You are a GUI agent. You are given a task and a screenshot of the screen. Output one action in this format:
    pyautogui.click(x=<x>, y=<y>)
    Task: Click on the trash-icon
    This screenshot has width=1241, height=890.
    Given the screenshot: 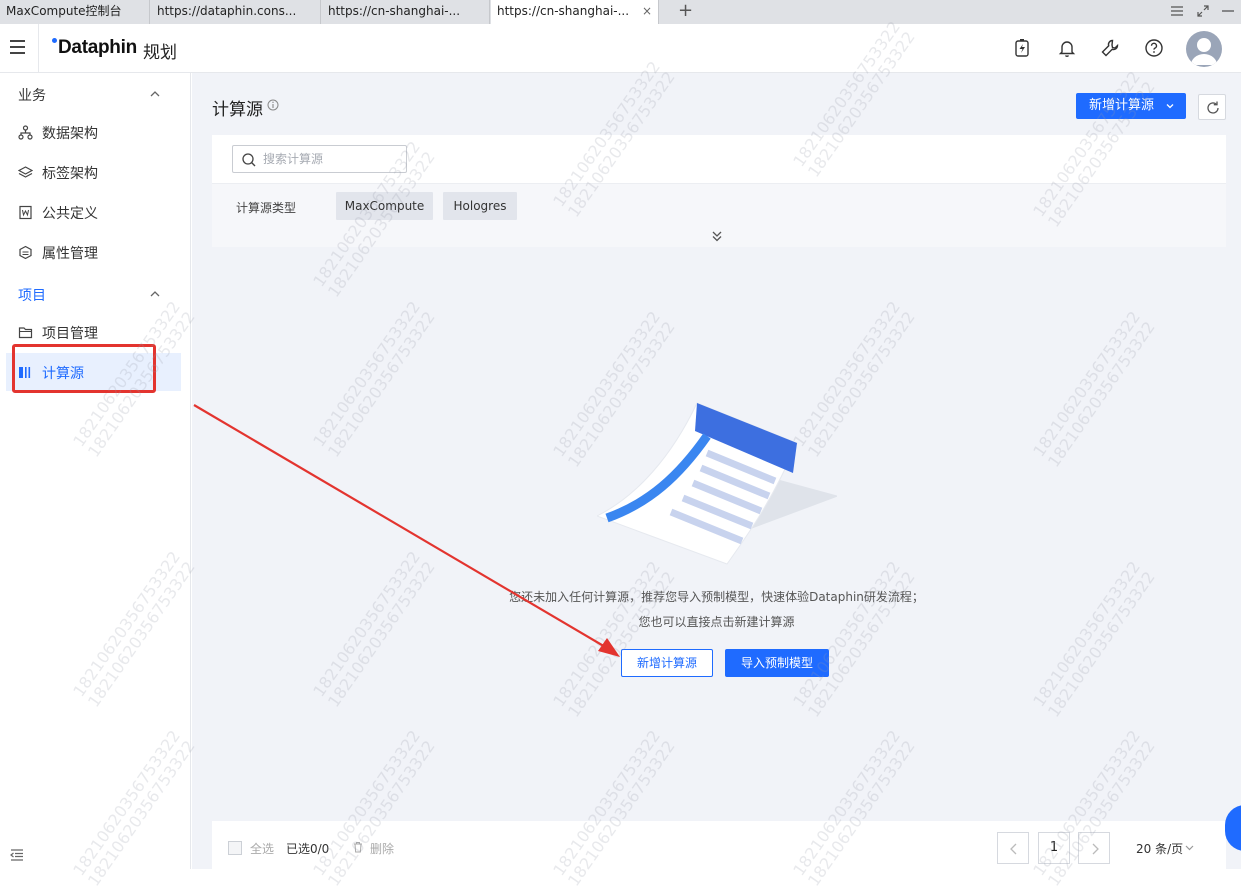 What is the action you would take?
    pyautogui.click(x=358, y=847)
    